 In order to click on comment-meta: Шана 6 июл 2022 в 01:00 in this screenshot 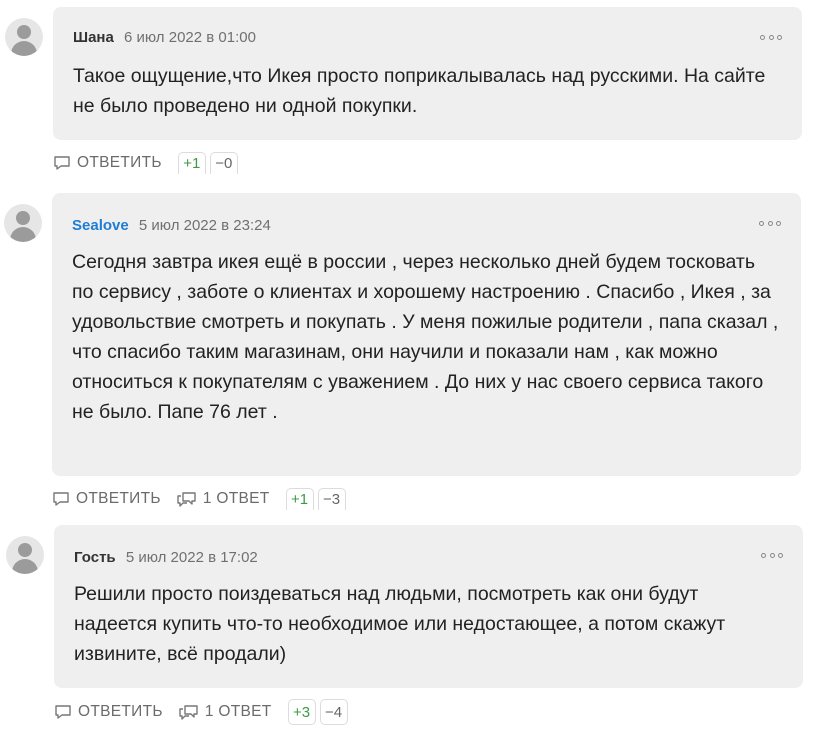, I will do `click(164, 38)`.